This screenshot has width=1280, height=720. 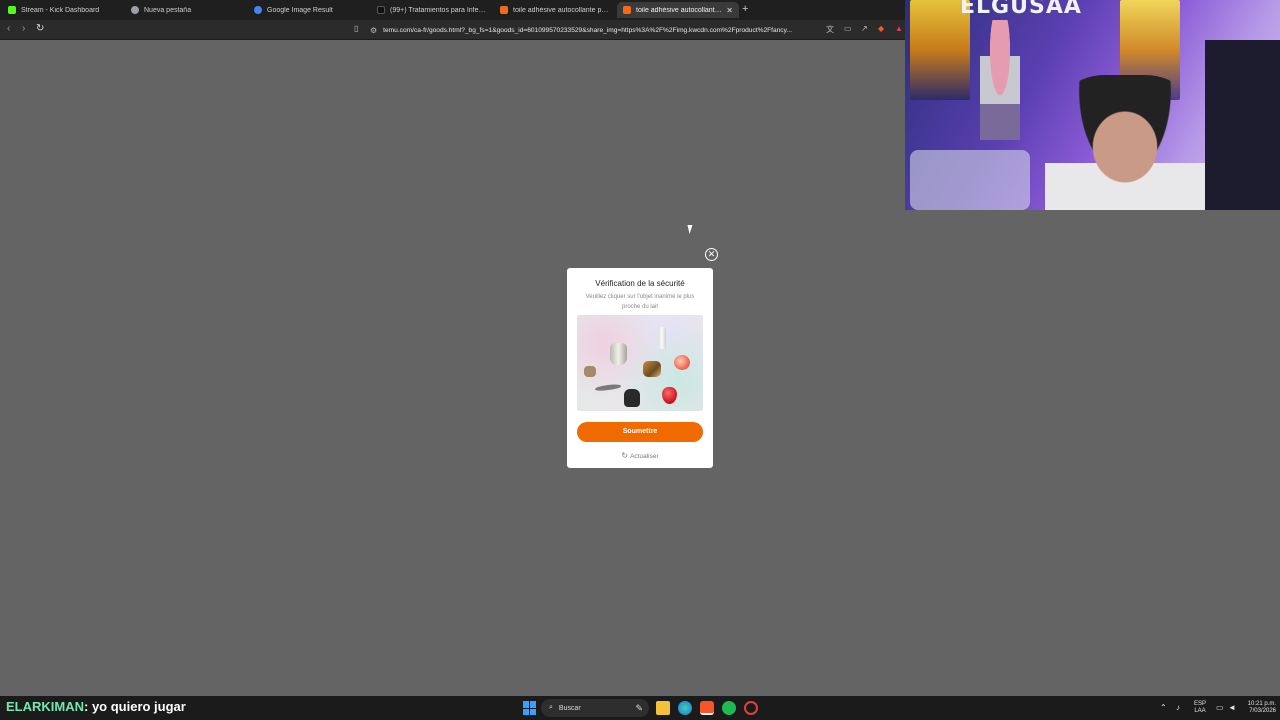 I want to click on site-info-icon: ⚙, so click(x=373, y=30).